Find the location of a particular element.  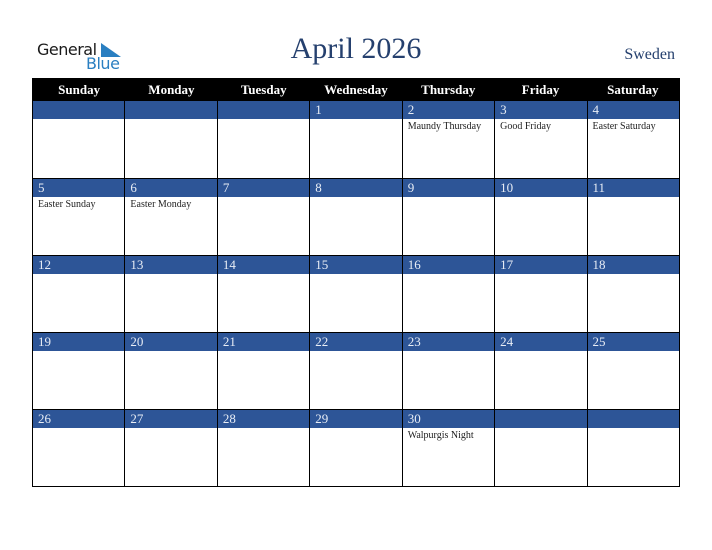

day-cell: 12 is located at coordinates (79, 293).